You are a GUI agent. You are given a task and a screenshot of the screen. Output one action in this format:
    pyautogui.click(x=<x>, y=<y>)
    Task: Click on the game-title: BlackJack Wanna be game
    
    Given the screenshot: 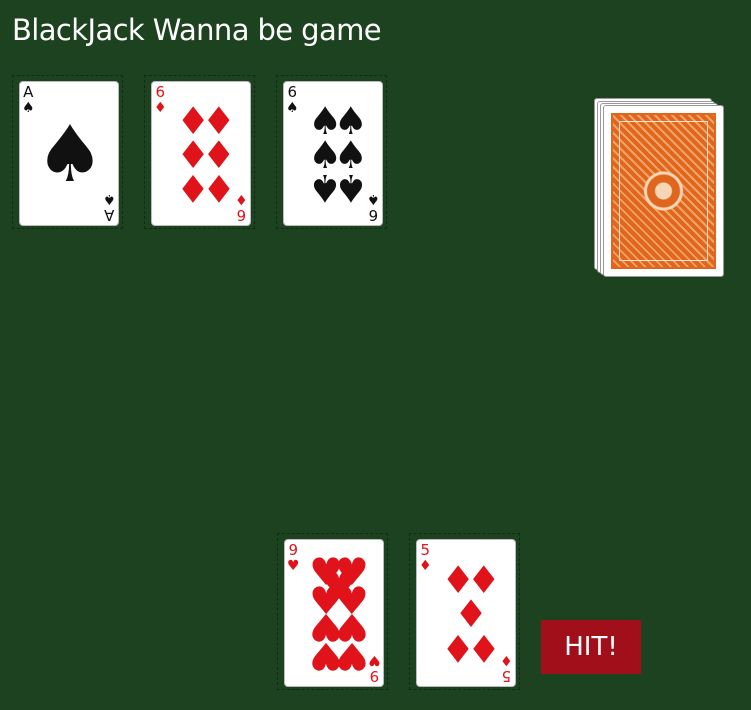 What is the action you would take?
    pyautogui.click(x=197, y=30)
    